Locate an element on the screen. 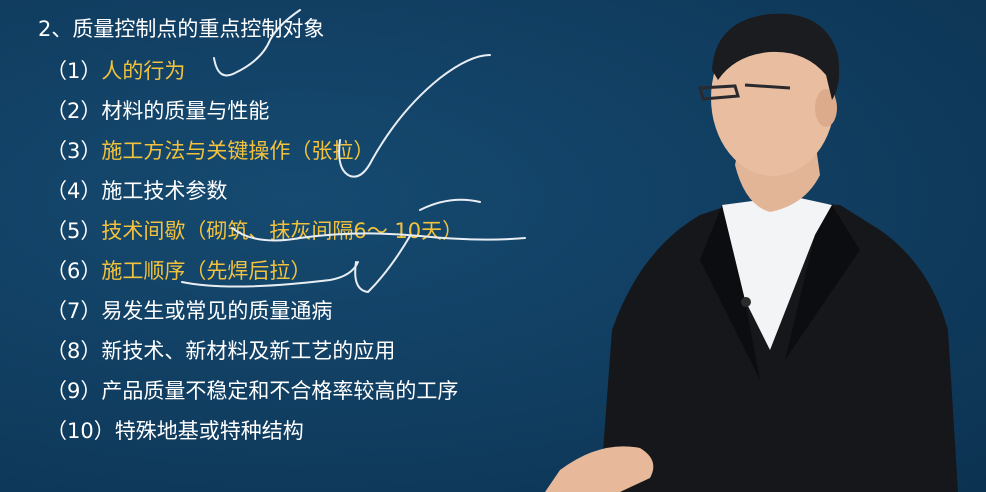  lapel-mic is located at coordinates (746, 302).